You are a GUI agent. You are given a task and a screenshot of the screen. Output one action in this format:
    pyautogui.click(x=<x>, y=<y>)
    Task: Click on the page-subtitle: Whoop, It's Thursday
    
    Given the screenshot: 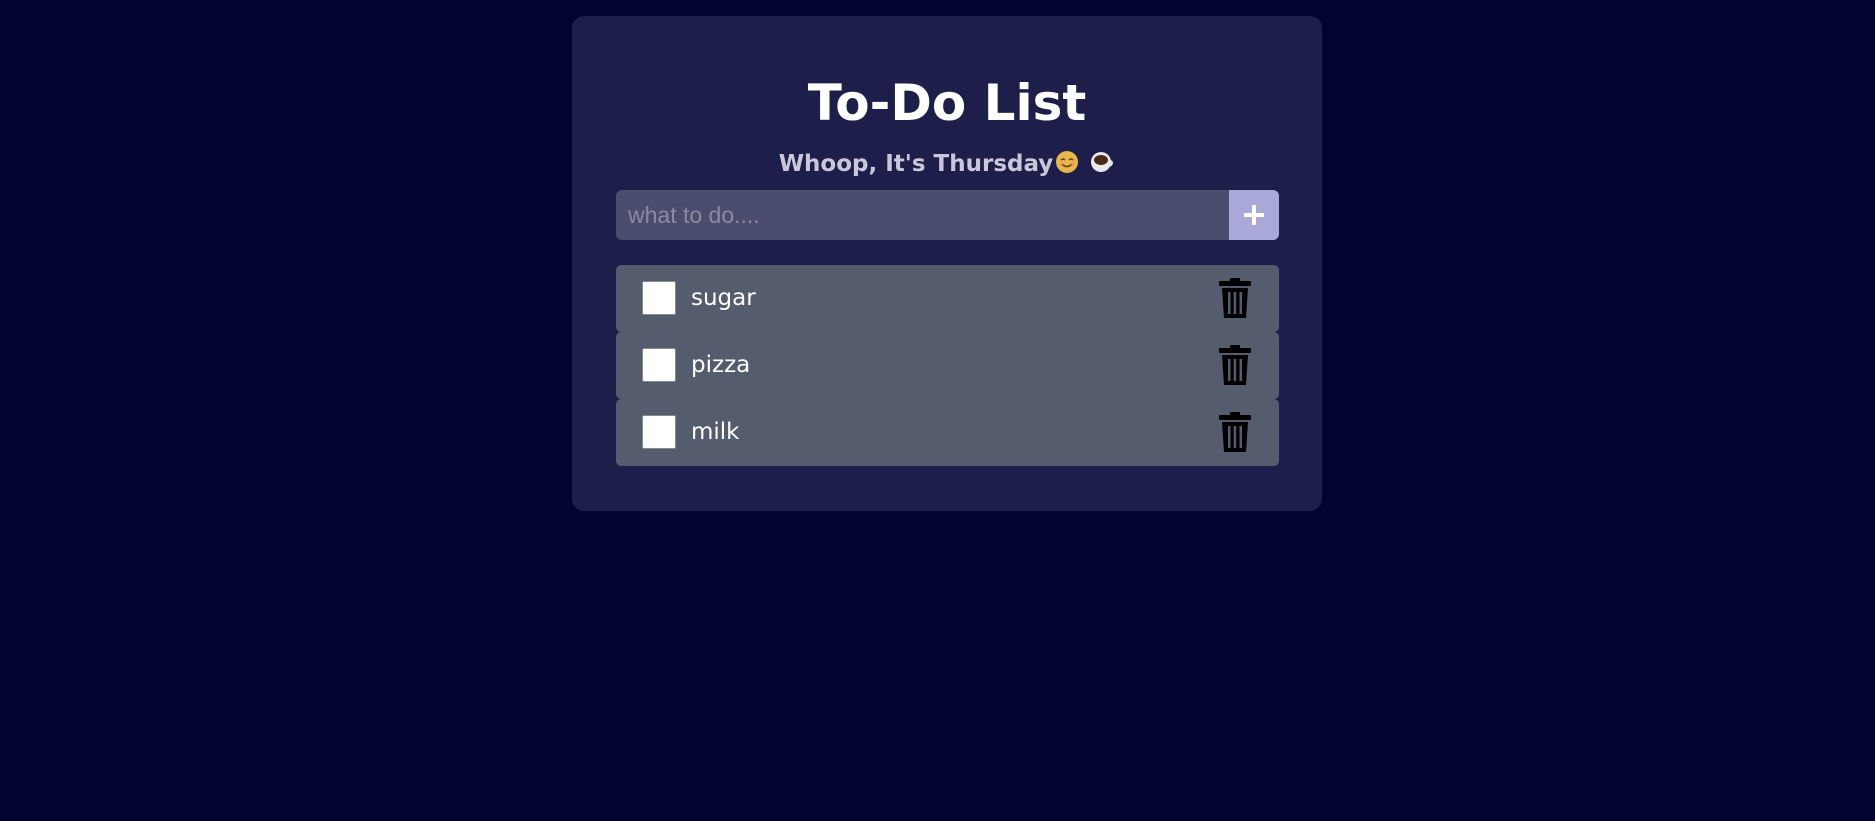 What is the action you would take?
    pyautogui.click(x=947, y=164)
    